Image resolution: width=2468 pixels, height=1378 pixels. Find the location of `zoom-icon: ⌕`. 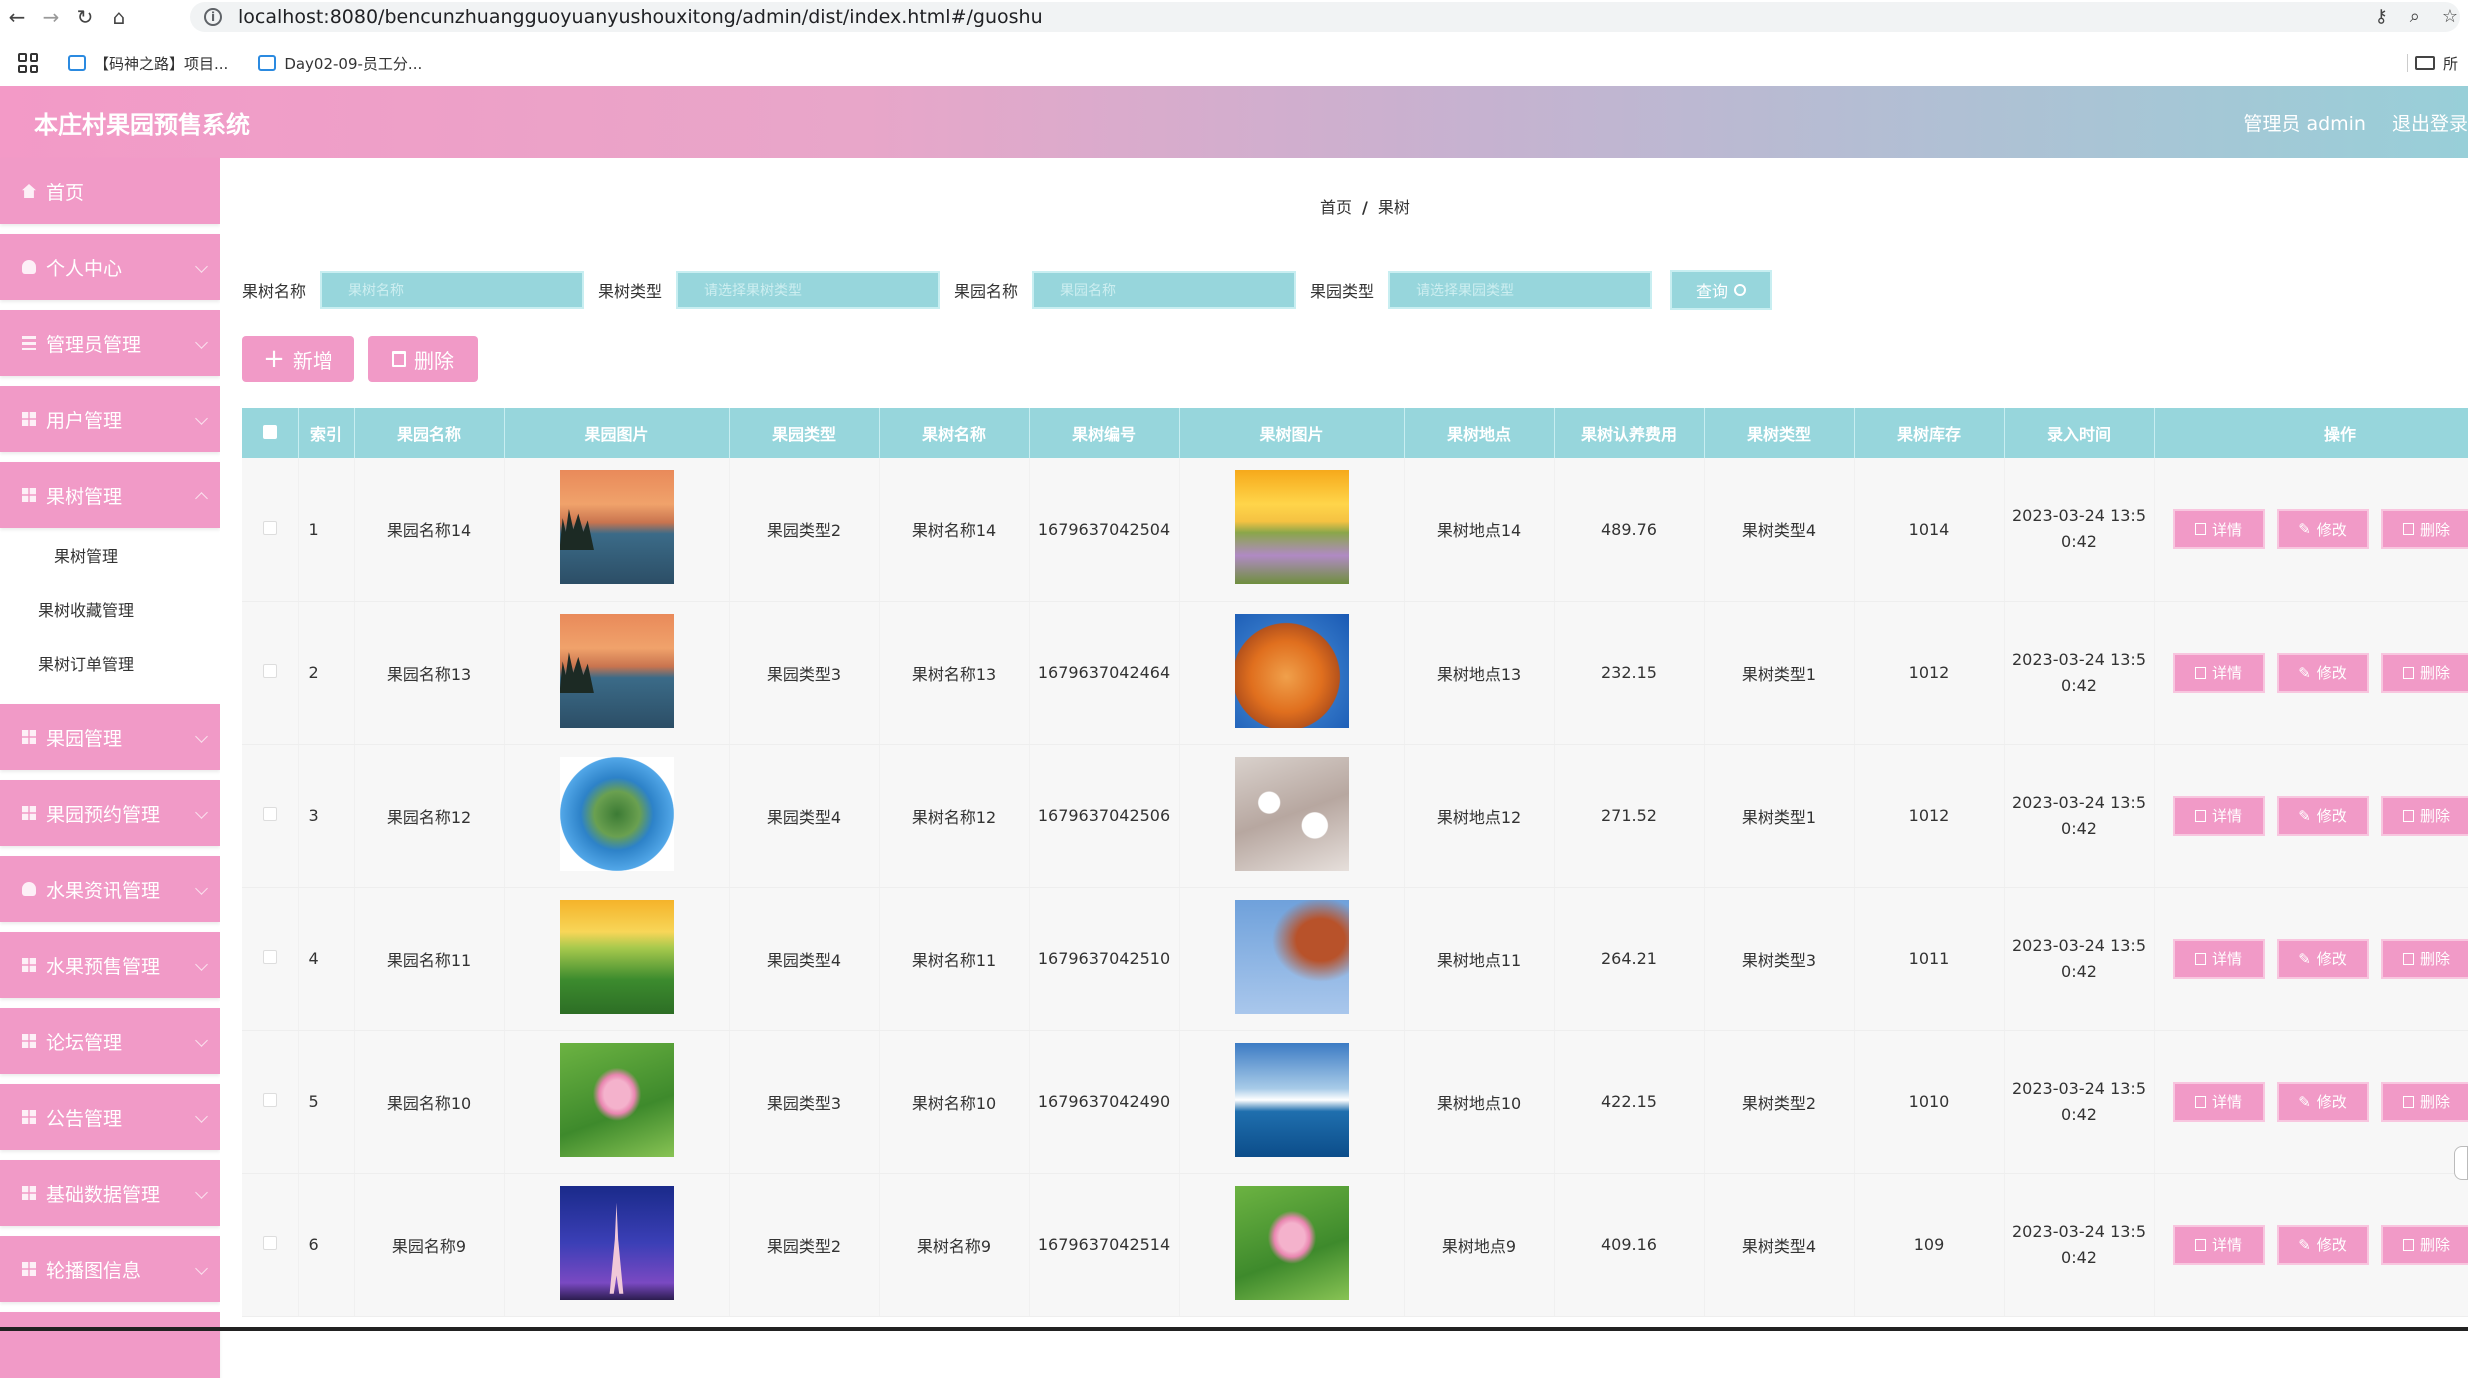

zoom-icon: ⌕ is located at coordinates (2415, 16).